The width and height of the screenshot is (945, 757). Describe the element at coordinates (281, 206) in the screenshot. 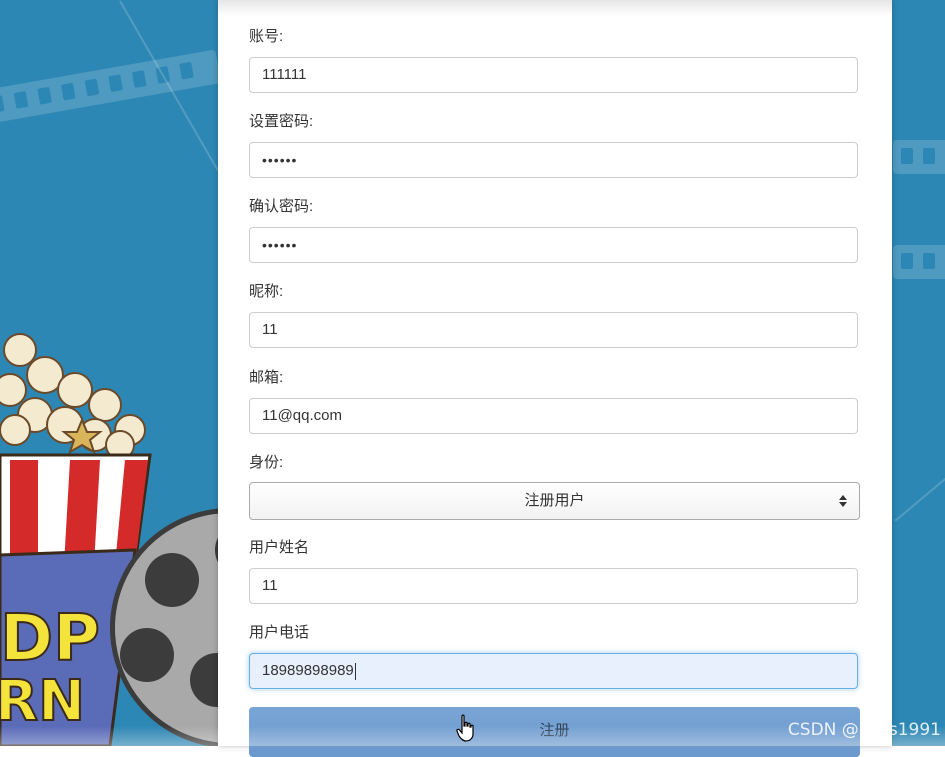

I see `confirm-password-label: 确认密码:` at that location.